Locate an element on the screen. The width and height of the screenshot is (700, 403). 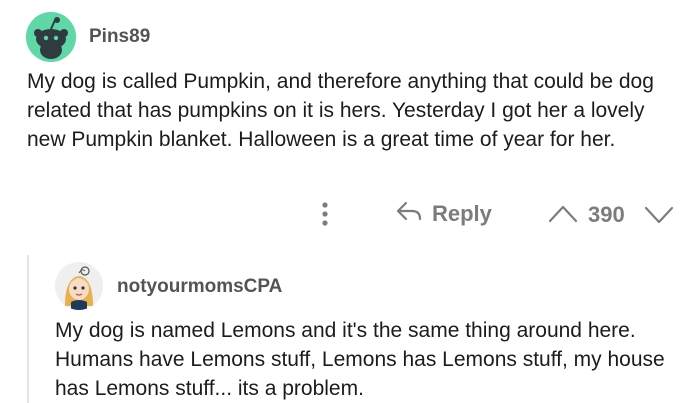
reply-label: Reply is located at coordinates (462, 213).